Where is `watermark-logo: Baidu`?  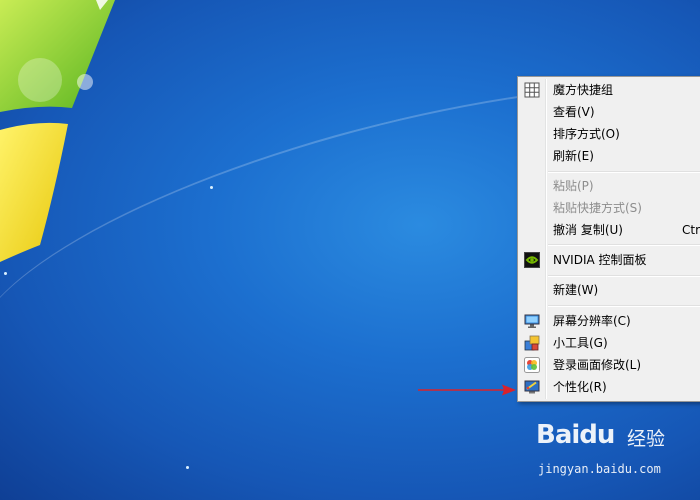
watermark-logo: Baidu is located at coordinates (575, 435).